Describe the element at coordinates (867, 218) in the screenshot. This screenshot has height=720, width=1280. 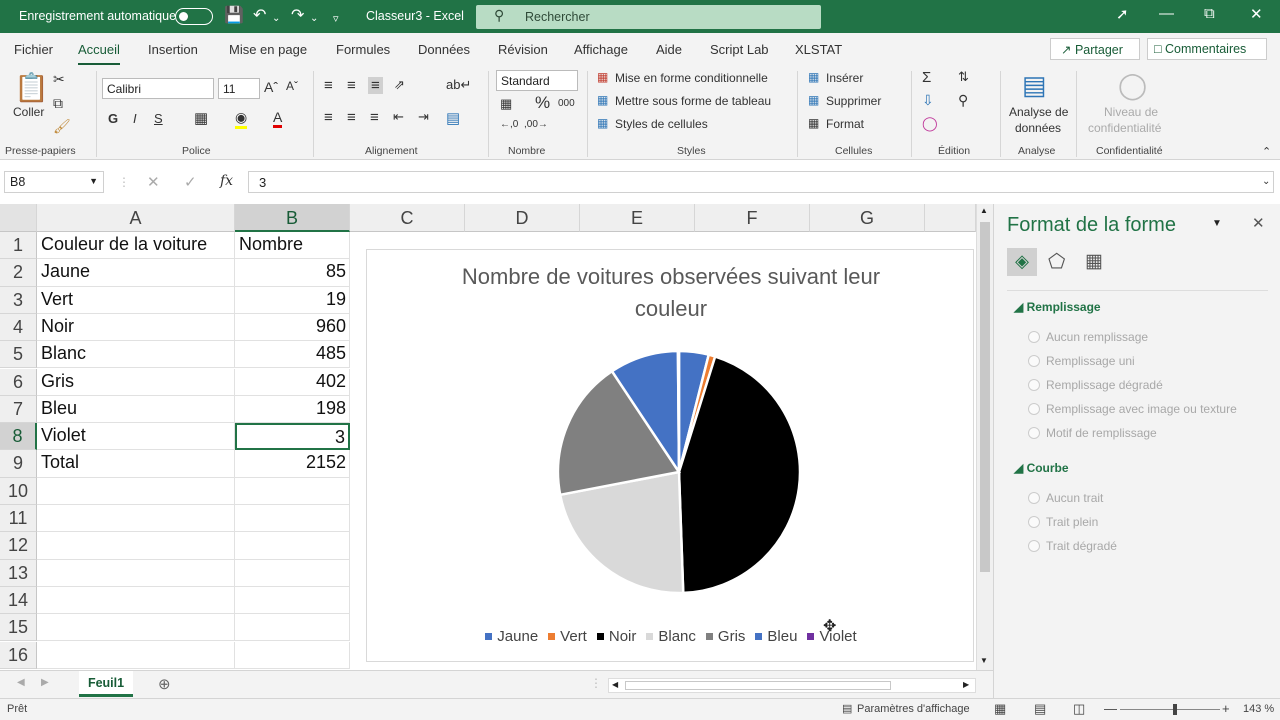
I see `col-header-g: G` at that location.